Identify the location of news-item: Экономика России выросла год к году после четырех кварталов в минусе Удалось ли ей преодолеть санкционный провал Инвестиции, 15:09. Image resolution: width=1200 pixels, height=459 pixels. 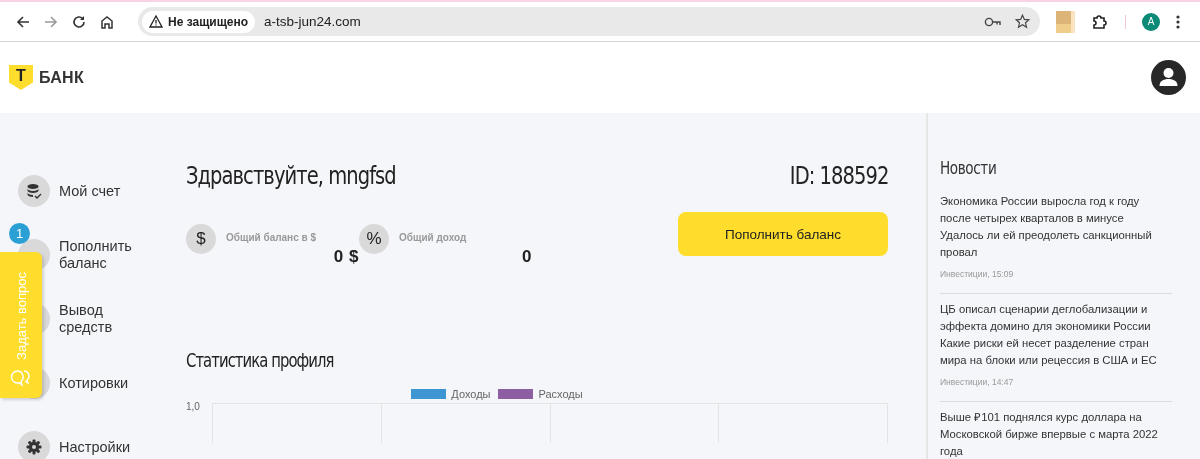
(1056, 240).